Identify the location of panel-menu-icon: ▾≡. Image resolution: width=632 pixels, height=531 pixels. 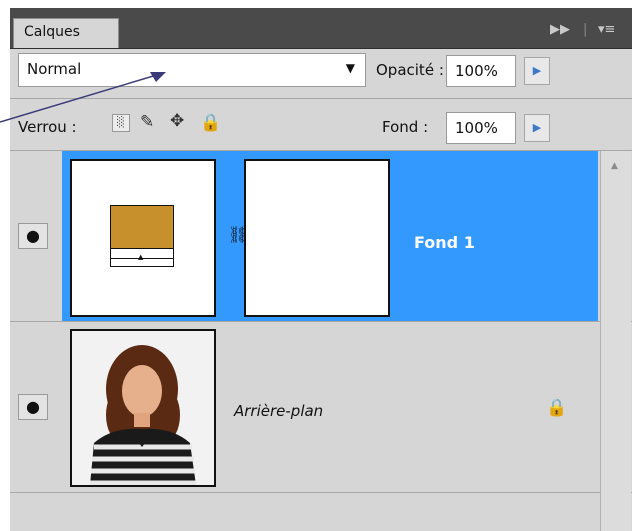
(606, 29).